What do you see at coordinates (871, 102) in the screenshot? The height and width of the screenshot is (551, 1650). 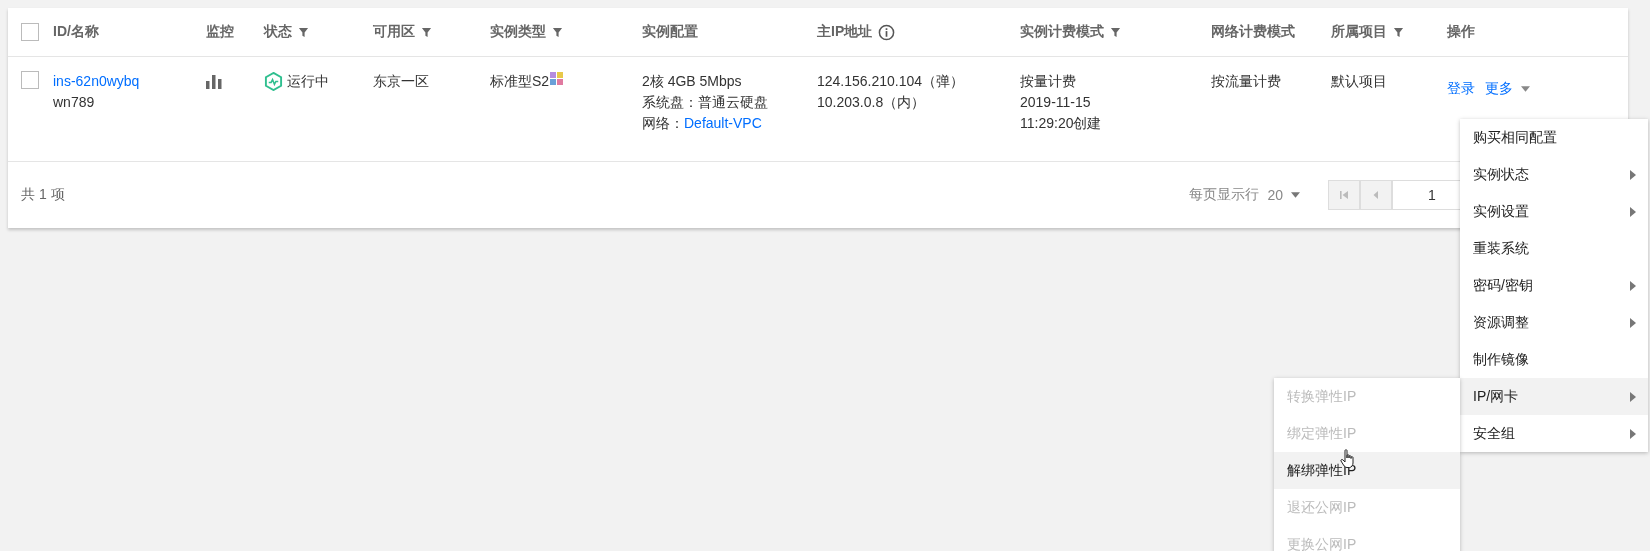 I see `ip-address: 10.203.0.8（内）` at bounding box center [871, 102].